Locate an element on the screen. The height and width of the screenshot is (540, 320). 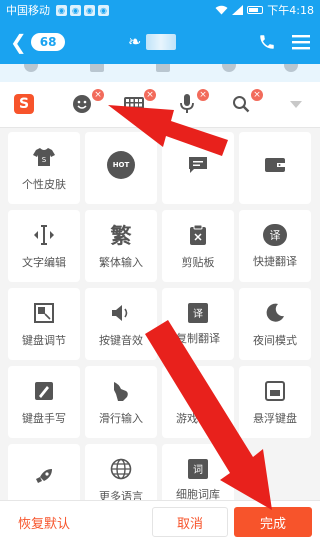
image-tool-icon is located at coordinates (97, 68).